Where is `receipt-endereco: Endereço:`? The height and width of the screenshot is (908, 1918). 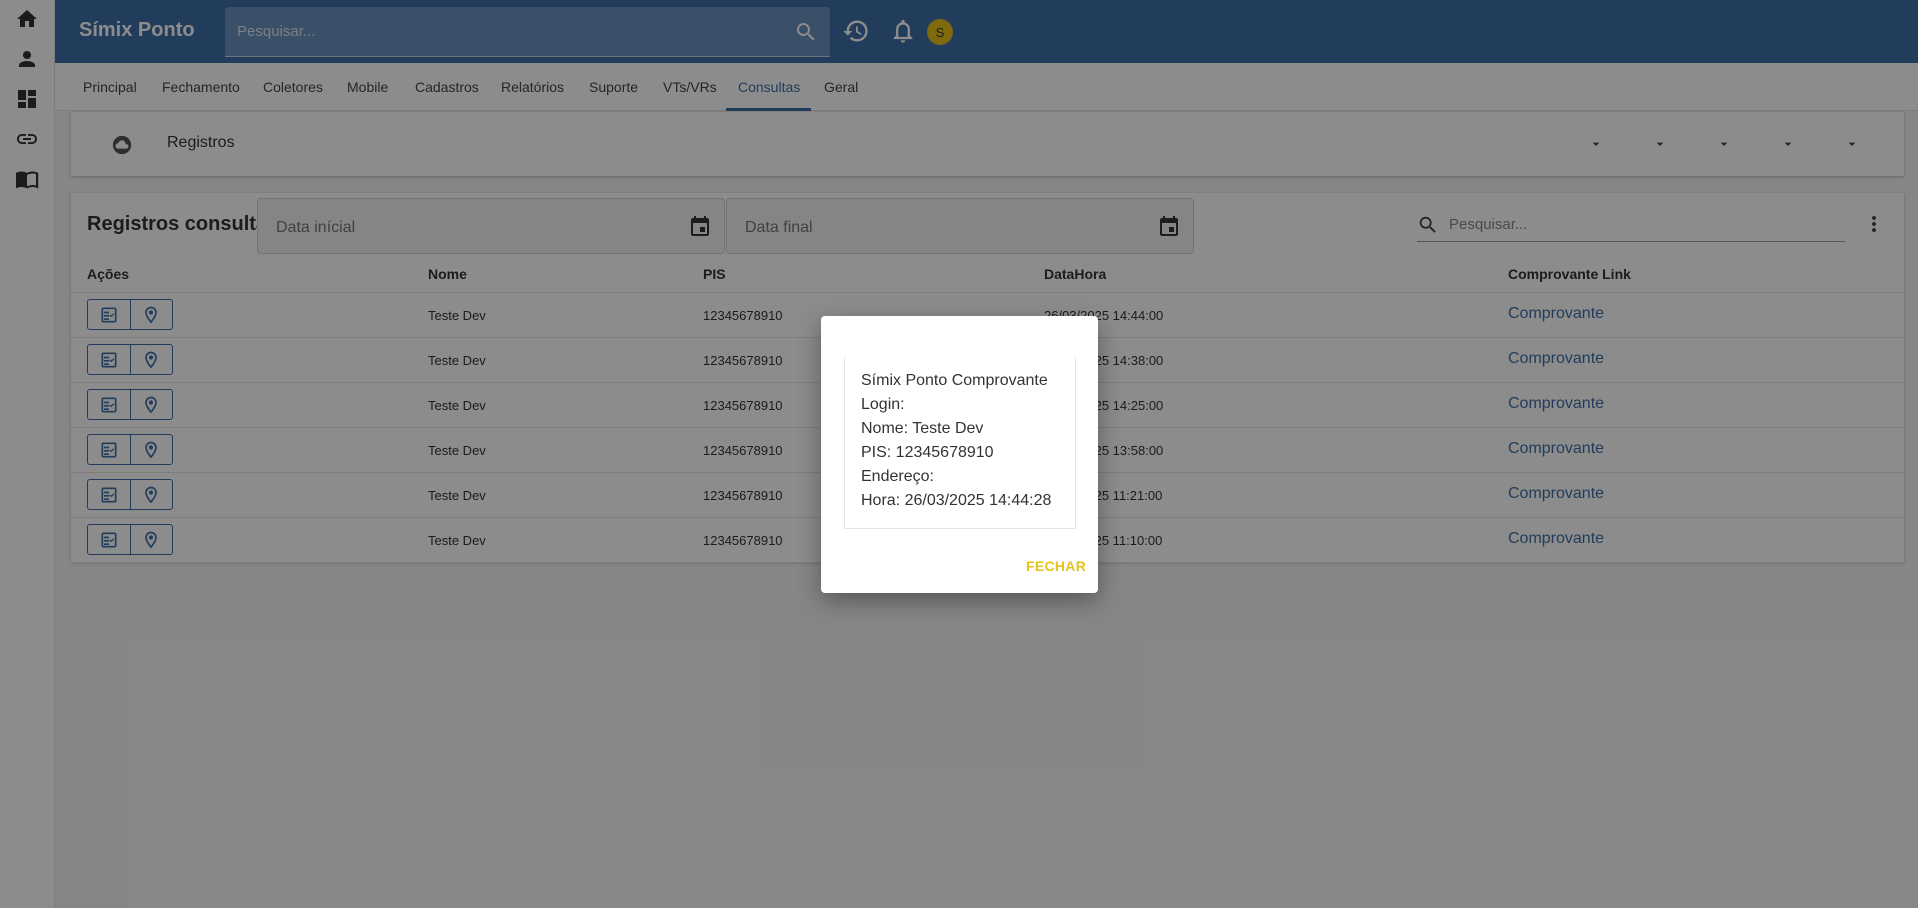 receipt-endereco: Endereço: is located at coordinates (897, 476).